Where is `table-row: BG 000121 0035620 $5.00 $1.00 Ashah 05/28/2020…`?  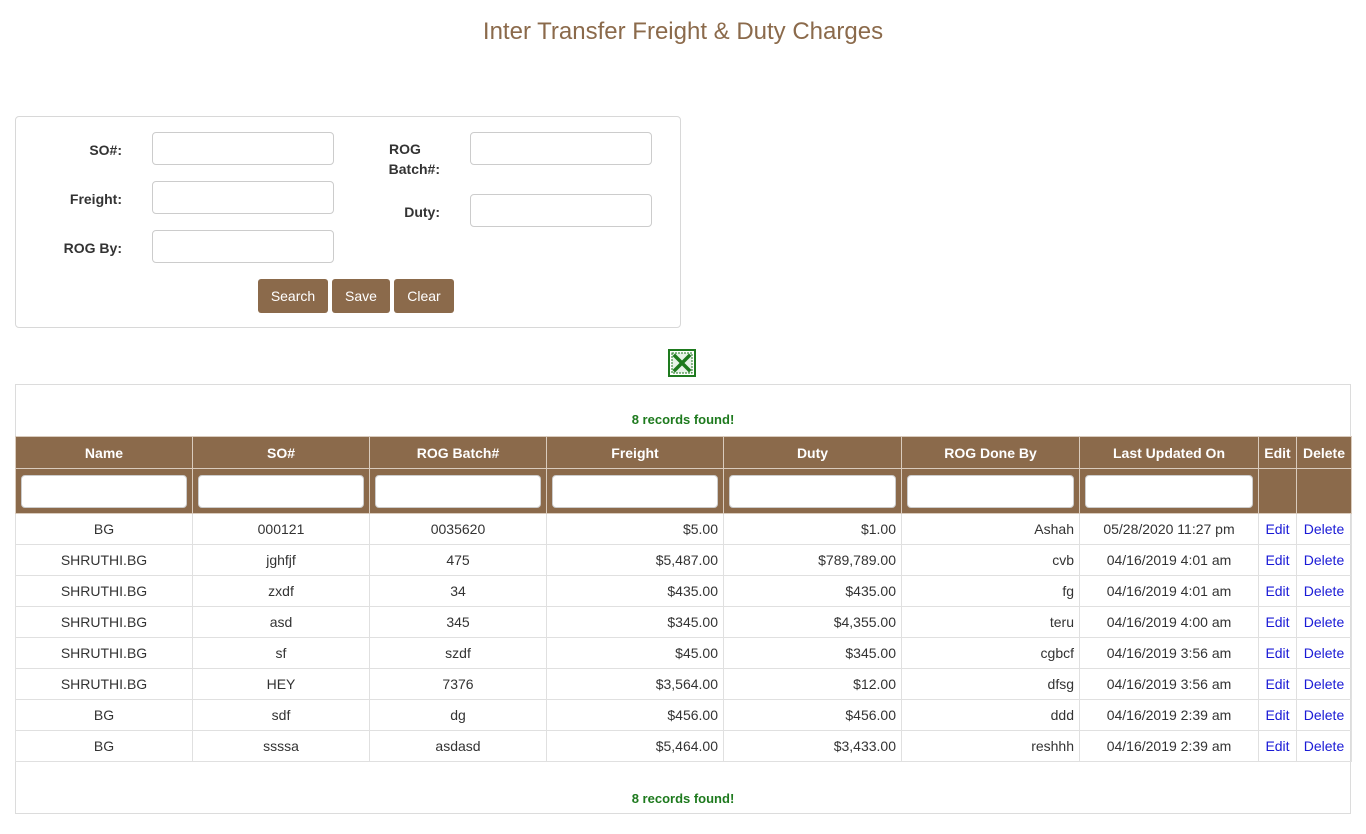 table-row: BG 000121 0035620 $5.00 $1.00 Ashah 05/28/2020… is located at coordinates (683, 529).